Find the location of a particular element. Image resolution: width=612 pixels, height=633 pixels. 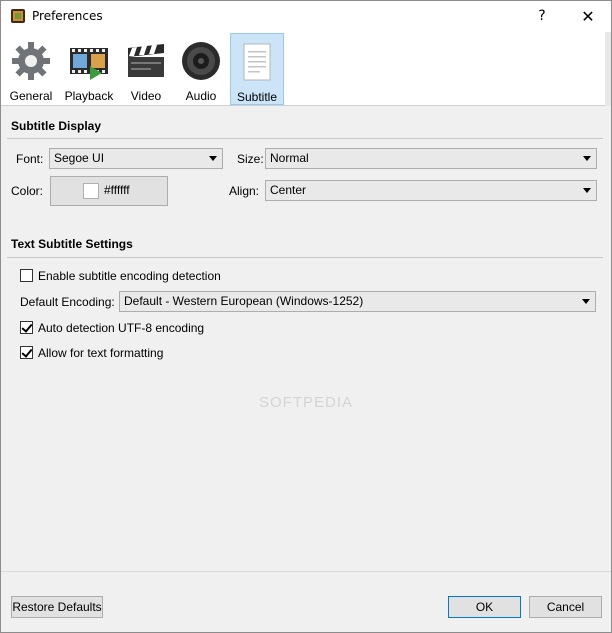

auto-utf8-detection-checkbox is located at coordinates (26, 327).